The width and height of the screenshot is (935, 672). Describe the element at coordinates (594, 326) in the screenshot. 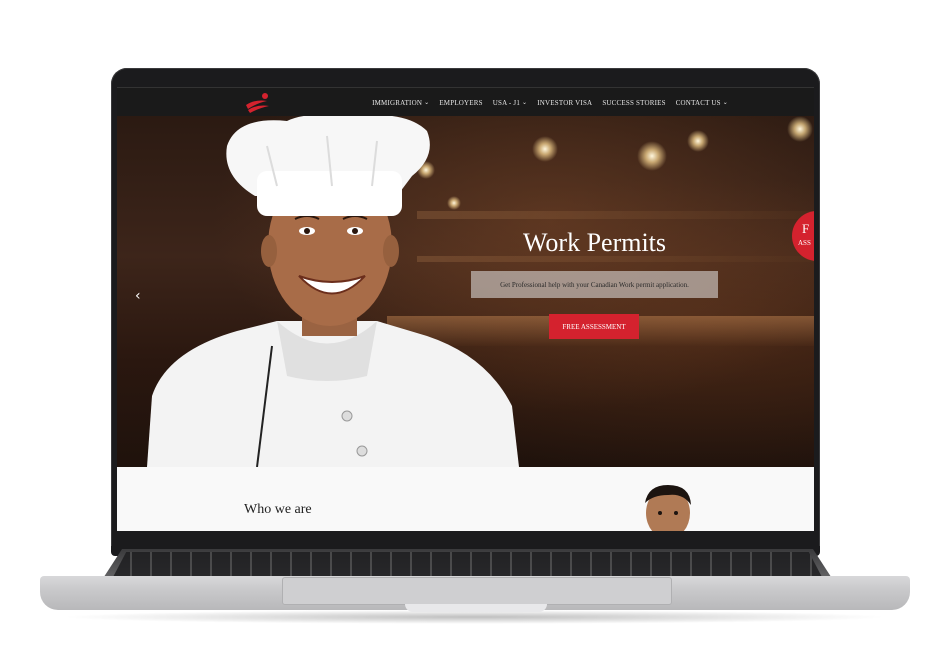

I see `free-assessment-button: FREE ASSESSMENT` at that location.